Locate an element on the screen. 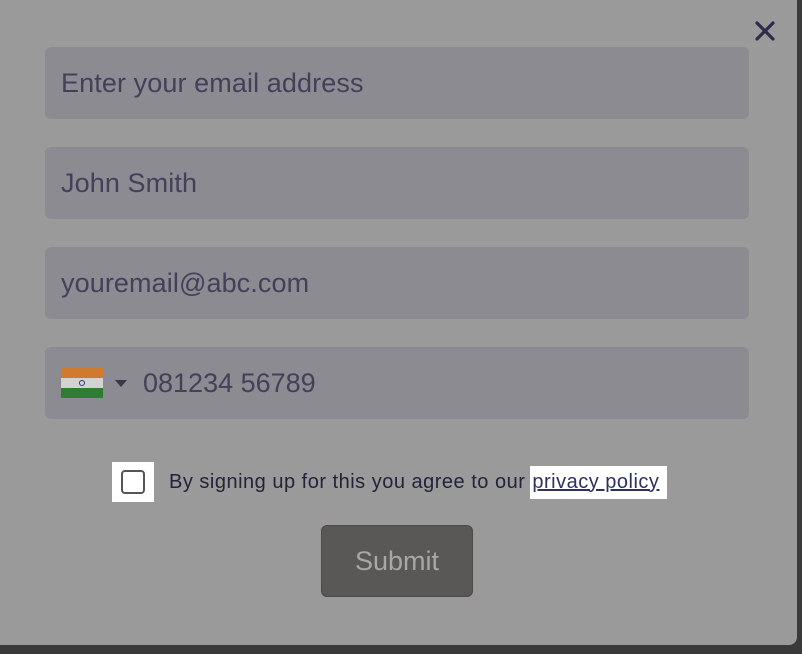  consent-text: By signing up for this you agree to our is located at coordinates (347, 481).